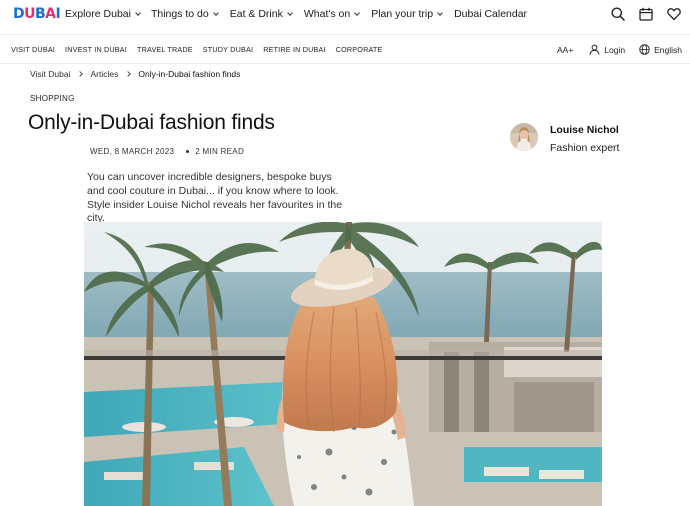 The width and height of the screenshot is (690, 506). Describe the element at coordinates (220, 151) in the screenshot. I see `article-read-time: 2 MIN READ` at that location.